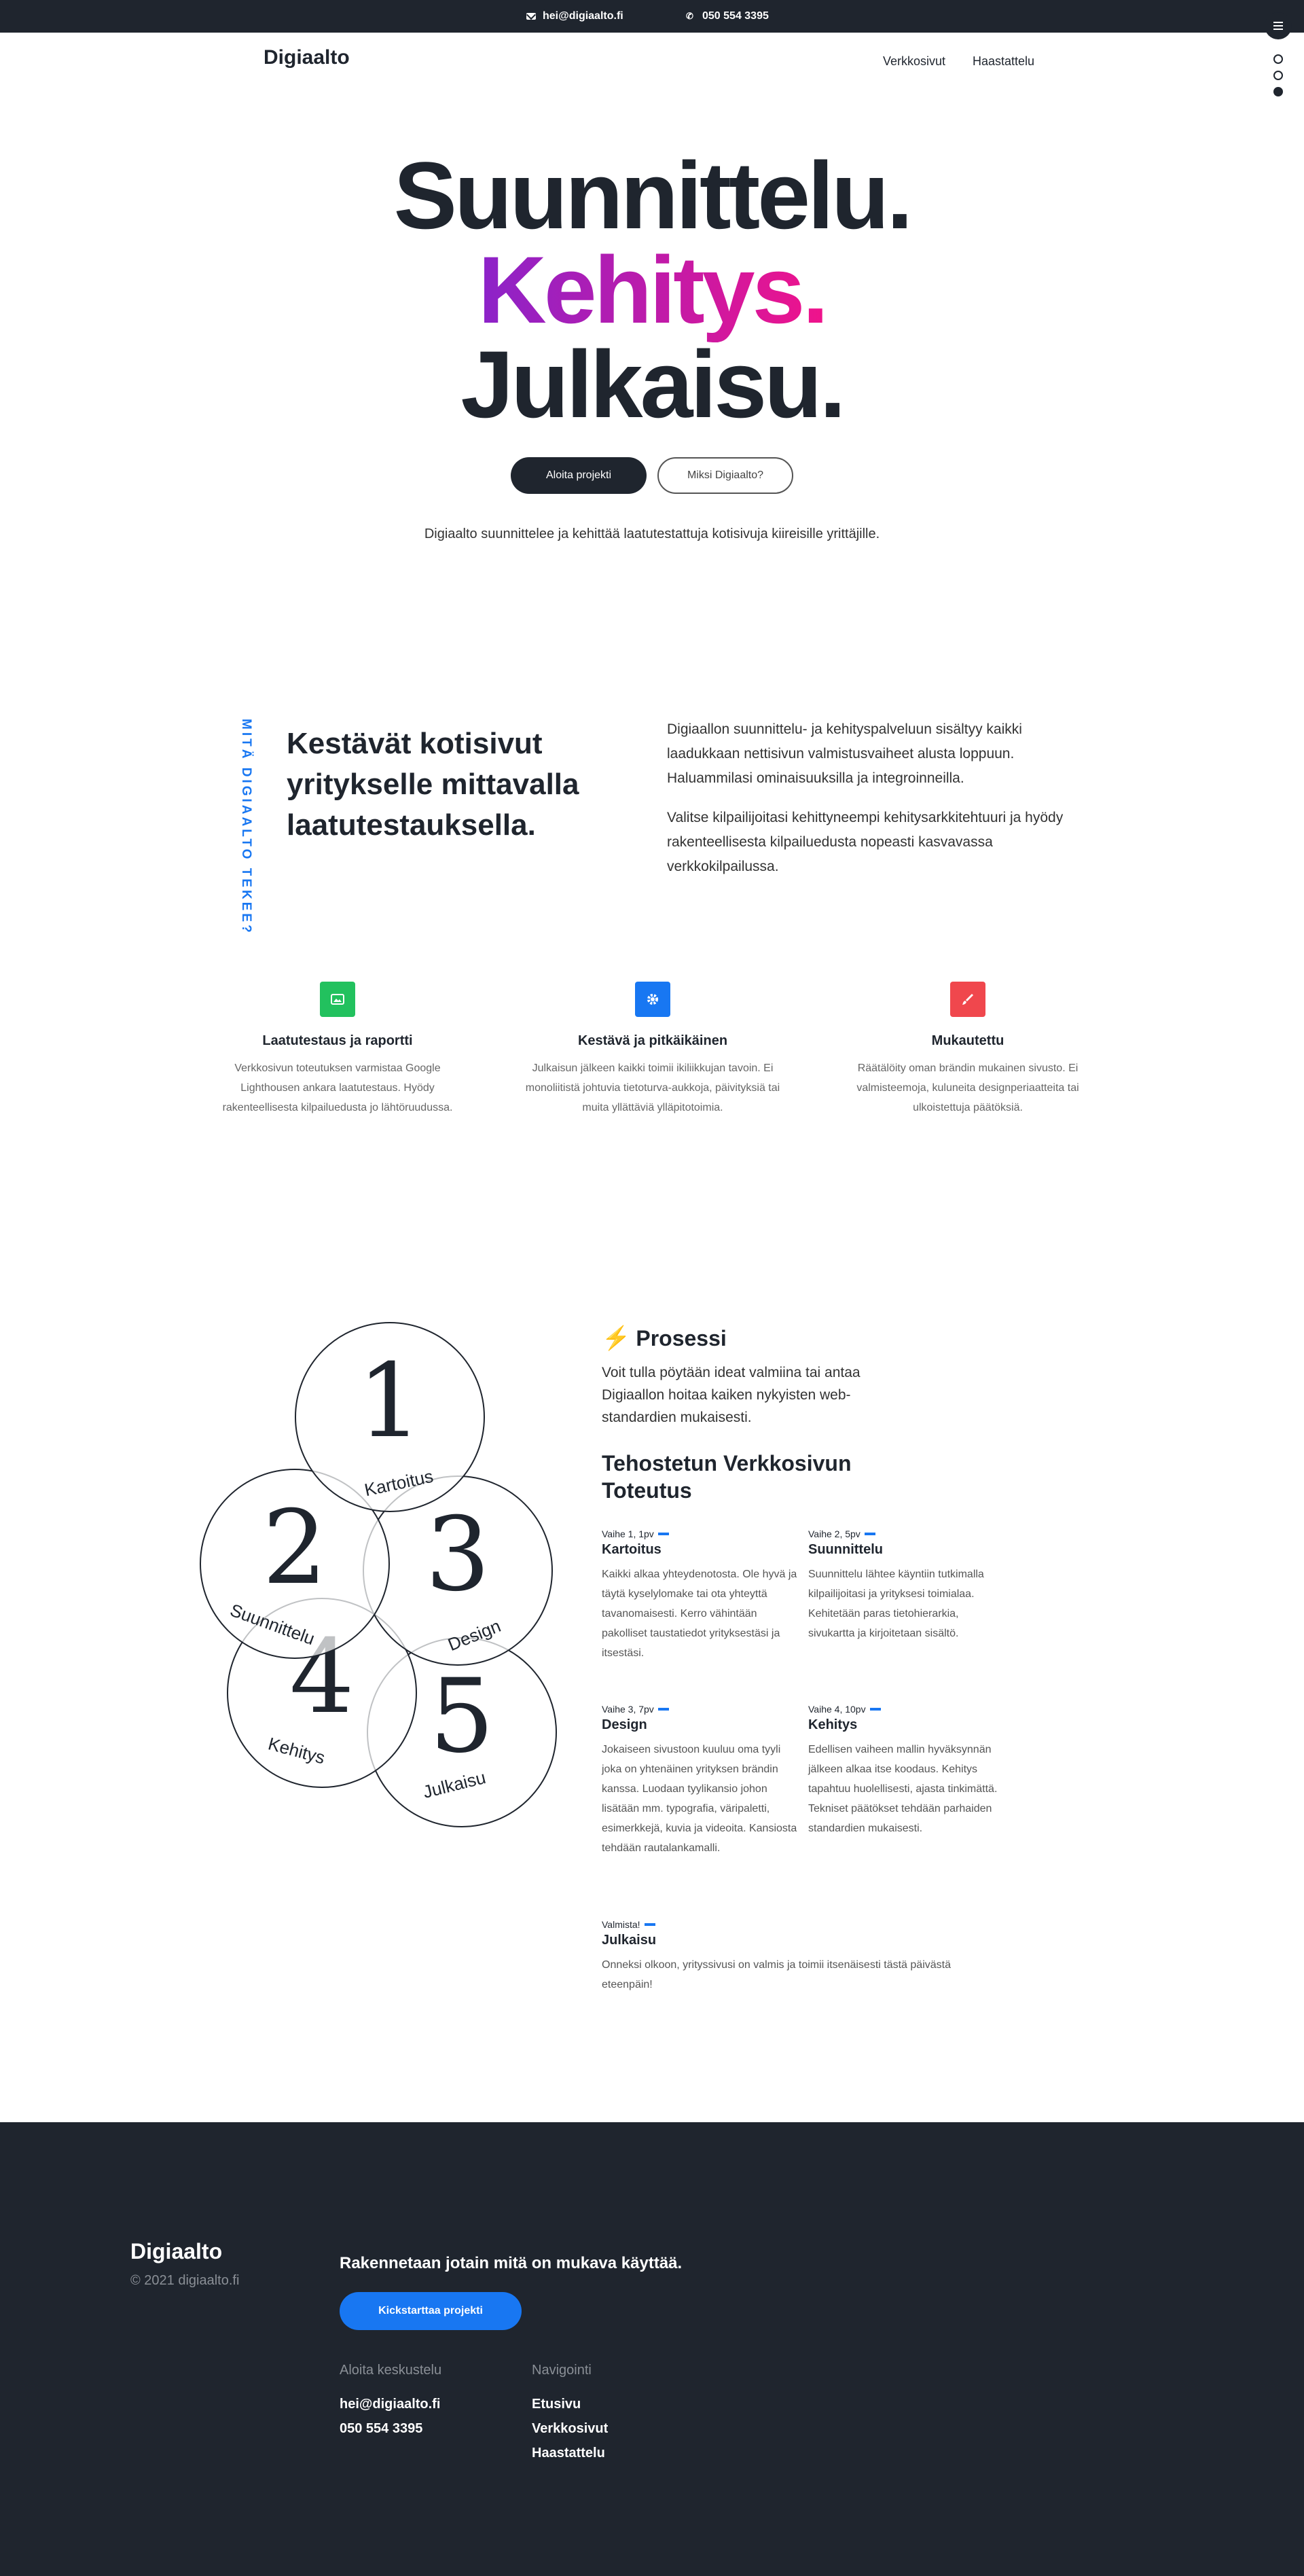 The width and height of the screenshot is (1304, 2576). Describe the element at coordinates (562, 2370) in the screenshot. I see `footer-nav-title: Navigointi` at that location.